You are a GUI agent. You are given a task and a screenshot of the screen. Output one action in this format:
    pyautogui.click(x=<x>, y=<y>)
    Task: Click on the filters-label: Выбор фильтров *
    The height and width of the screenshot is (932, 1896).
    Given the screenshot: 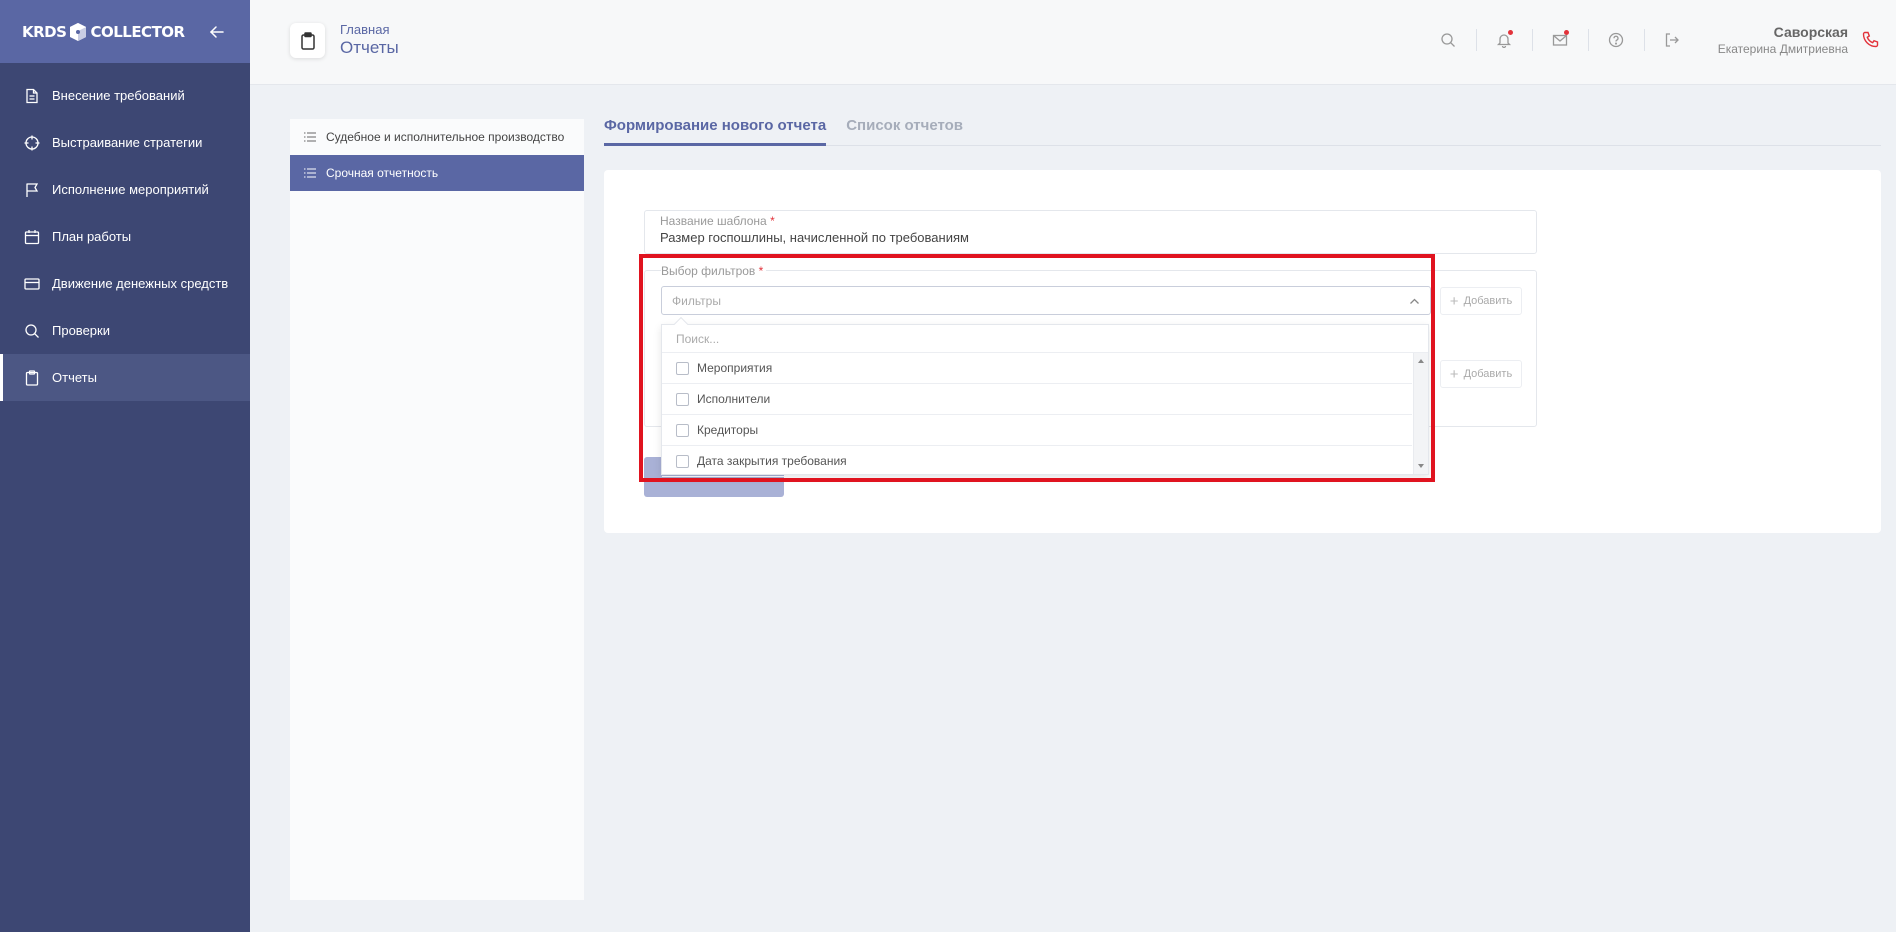 What is the action you would take?
    pyautogui.click(x=714, y=271)
    